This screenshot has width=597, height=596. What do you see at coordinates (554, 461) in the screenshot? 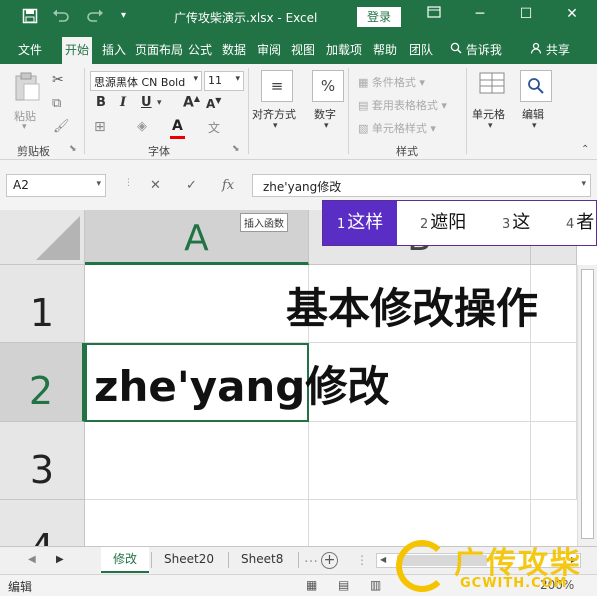
I see `cell-c3` at bounding box center [554, 461].